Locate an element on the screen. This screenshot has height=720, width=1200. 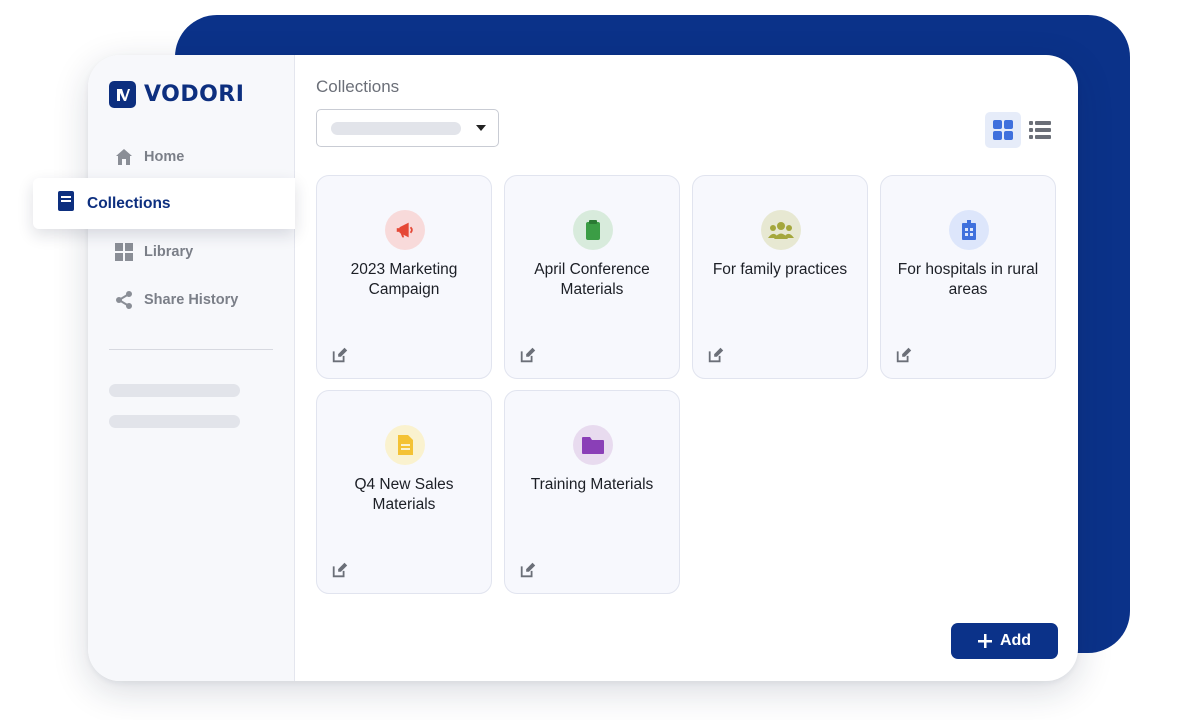
sidebar: VODORI Home Library Share History is located at coordinates (191, 368).